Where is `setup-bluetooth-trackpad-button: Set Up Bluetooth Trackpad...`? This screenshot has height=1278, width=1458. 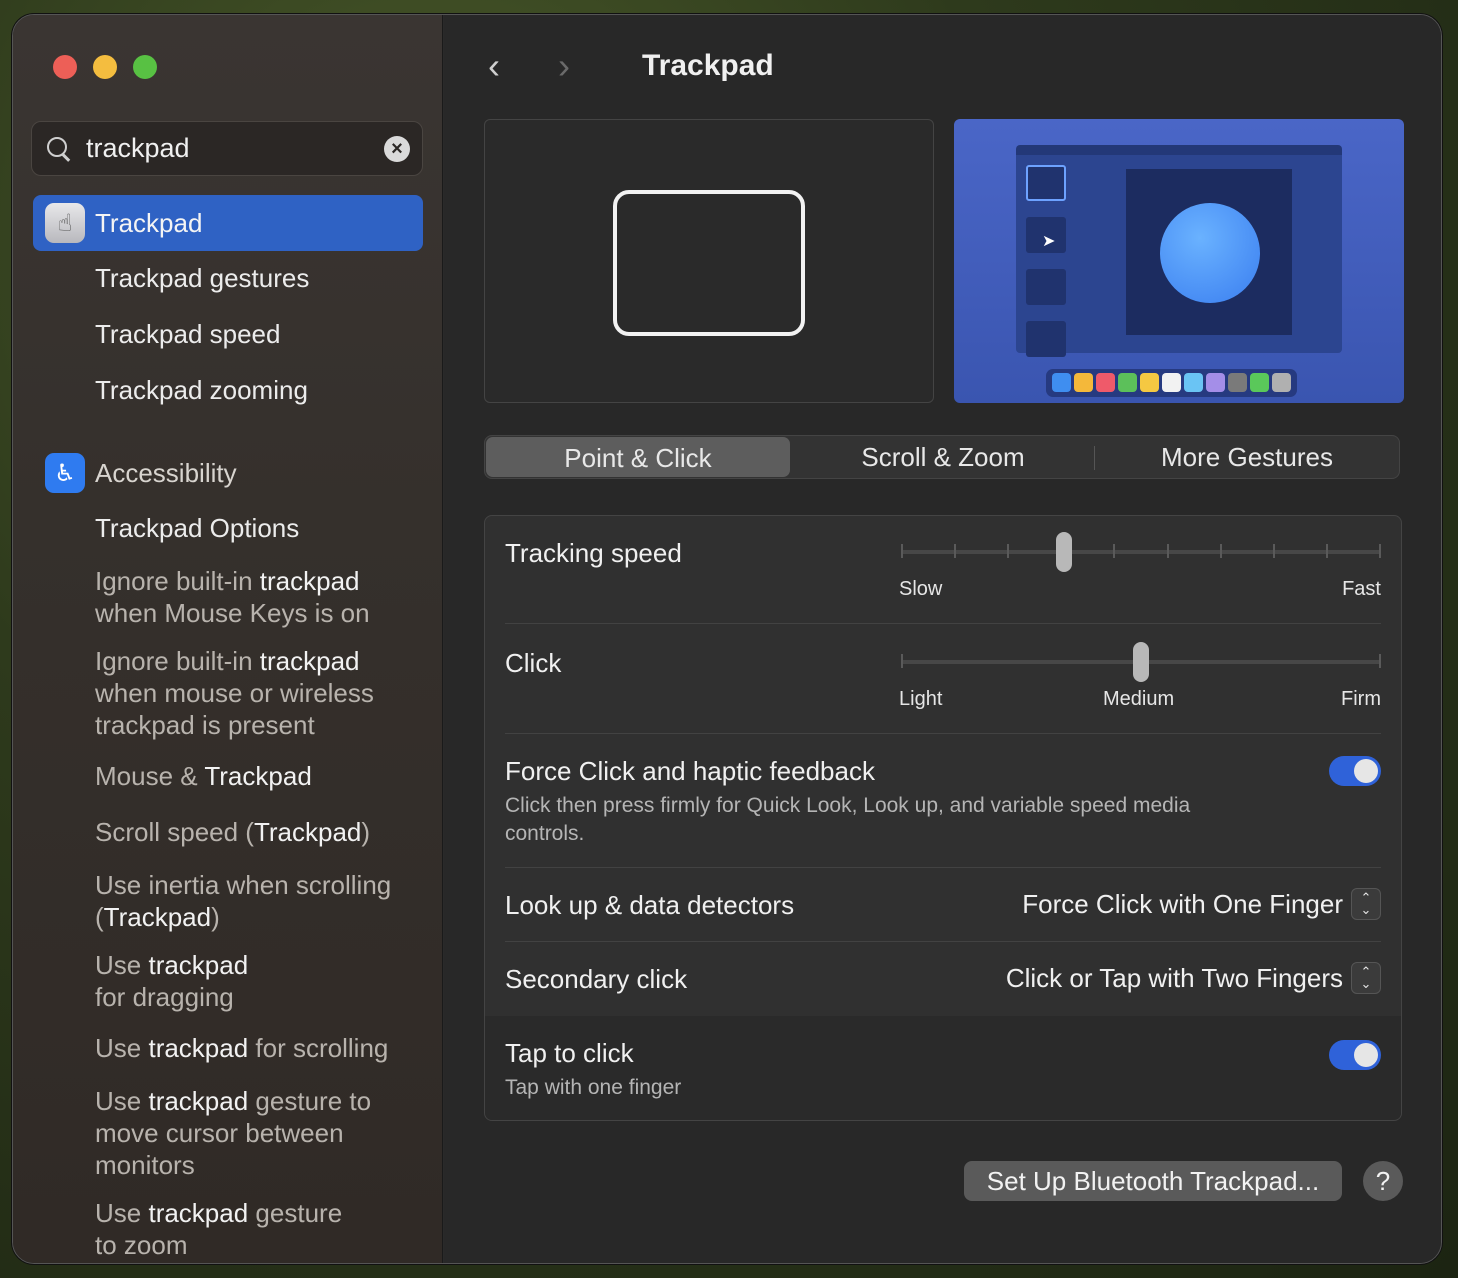 setup-bluetooth-trackpad-button: Set Up Bluetooth Trackpad... is located at coordinates (1153, 1181).